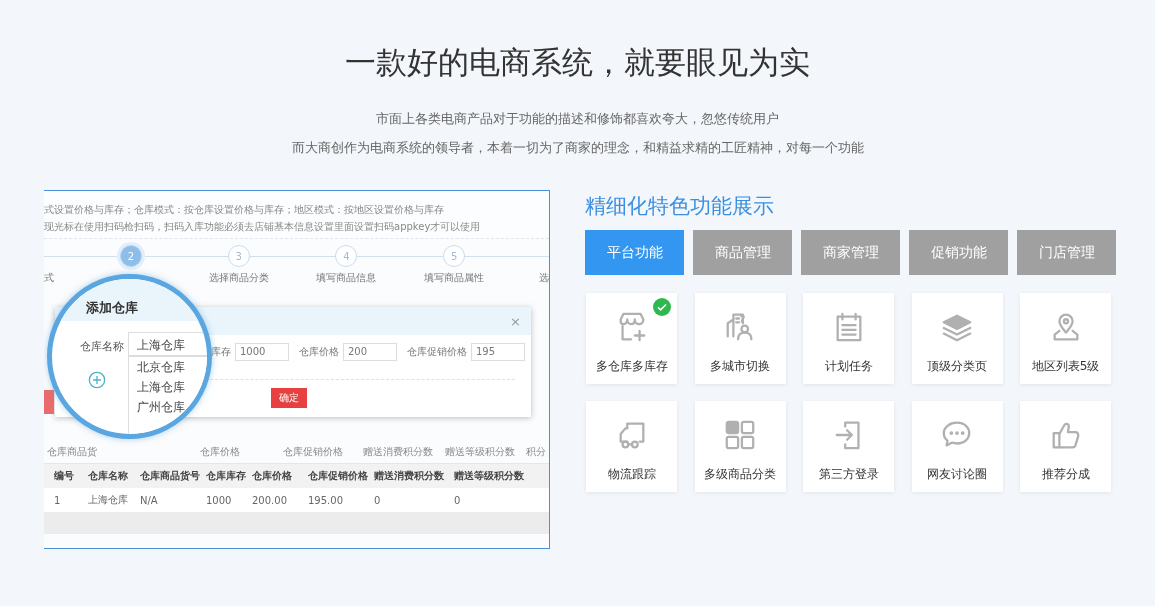  I want to click on feature-card: 多级商品分类, so click(740, 446).